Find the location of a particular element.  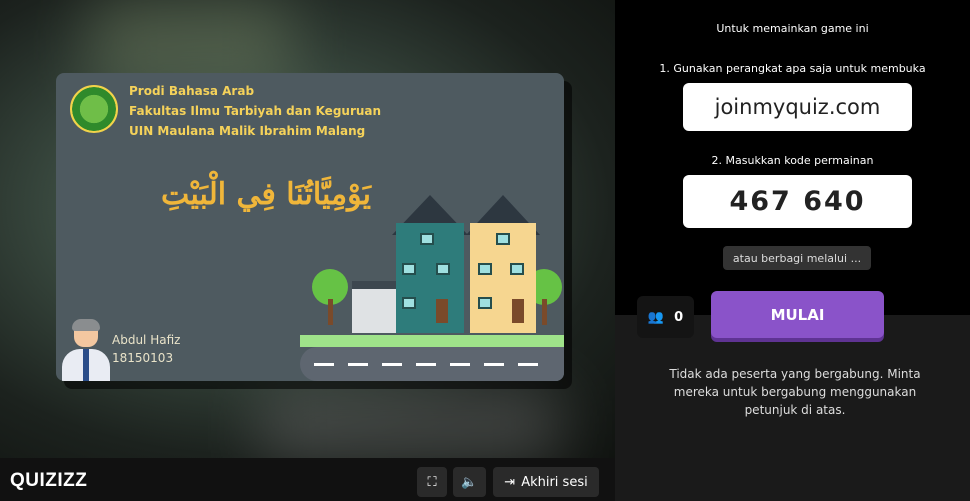

game-code: 467 640 is located at coordinates (797, 201).